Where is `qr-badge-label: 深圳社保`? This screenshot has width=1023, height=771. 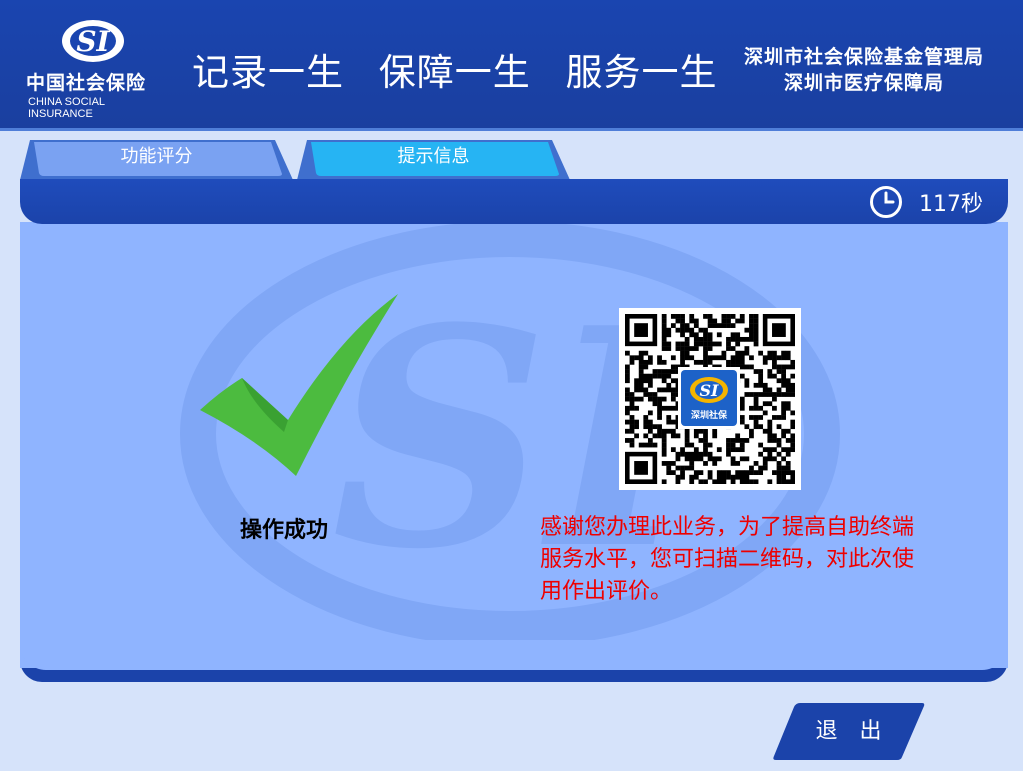 qr-badge-label: 深圳社保 is located at coordinates (708, 416).